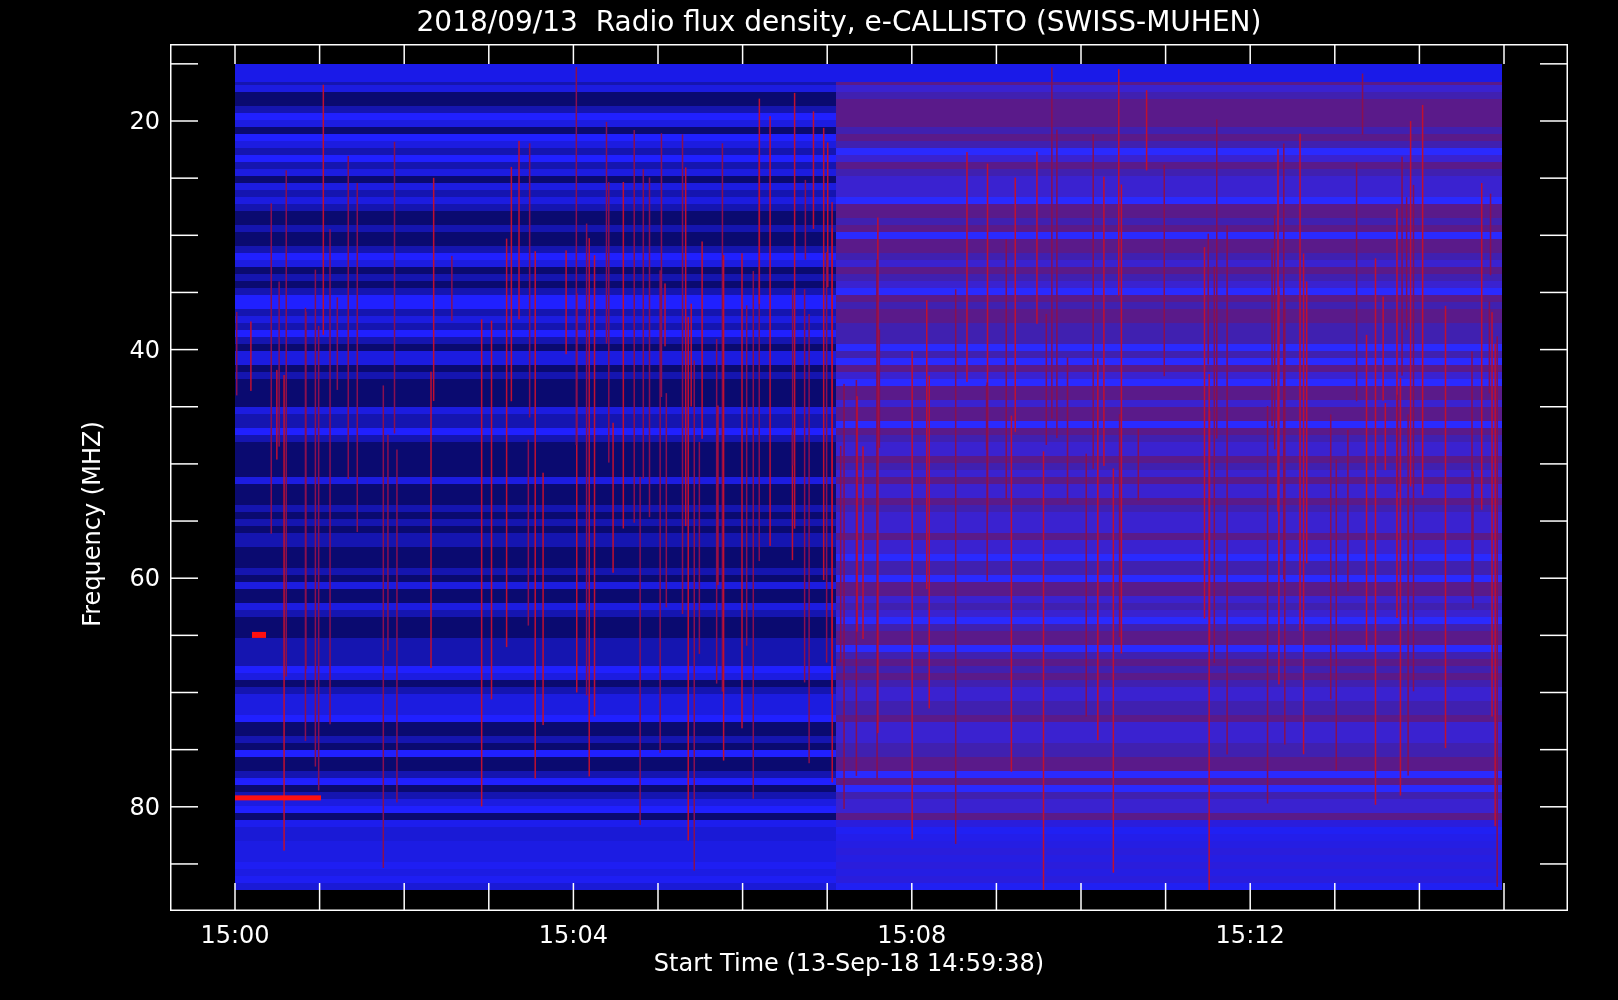 The height and width of the screenshot is (1000, 1618). What do you see at coordinates (912, 935) in the screenshot?
I see `x-tick-label: 15:08` at bounding box center [912, 935].